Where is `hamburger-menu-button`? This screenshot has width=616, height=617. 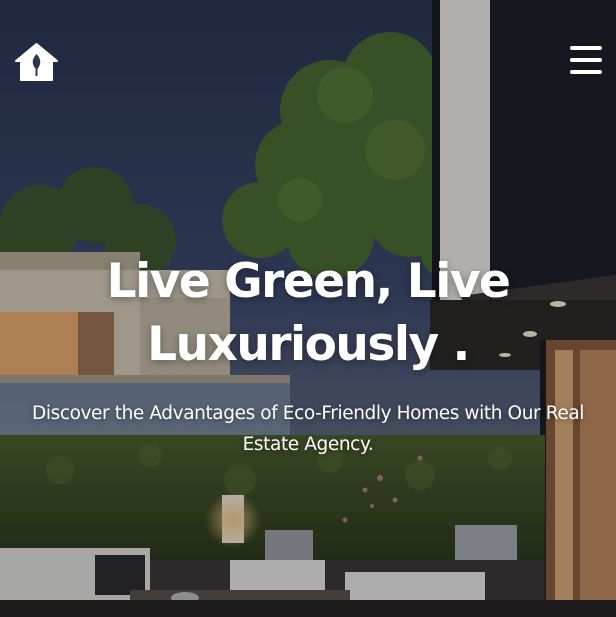 hamburger-menu-button is located at coordinates (586, 60).